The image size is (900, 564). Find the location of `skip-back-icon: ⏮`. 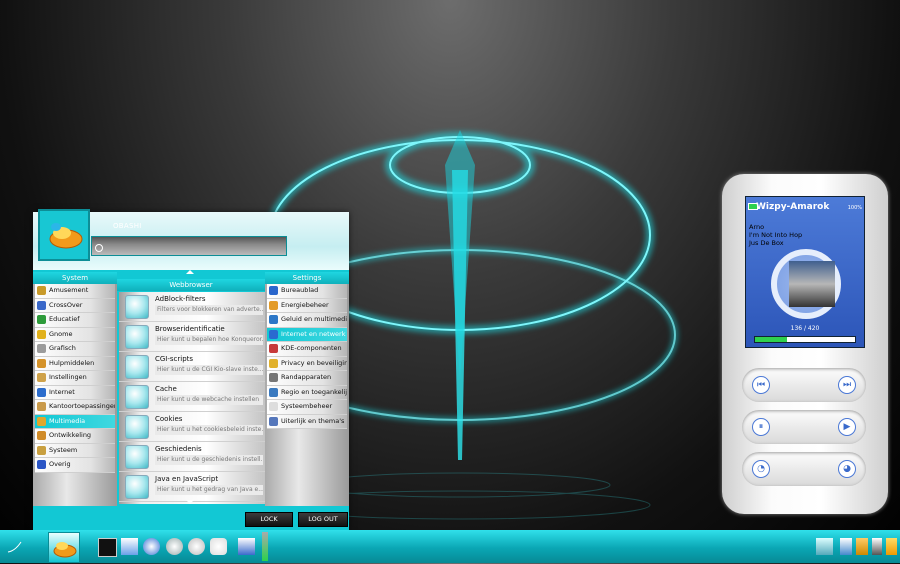

skip-back-icon: ⏮ is located at coordinates (761, 385).